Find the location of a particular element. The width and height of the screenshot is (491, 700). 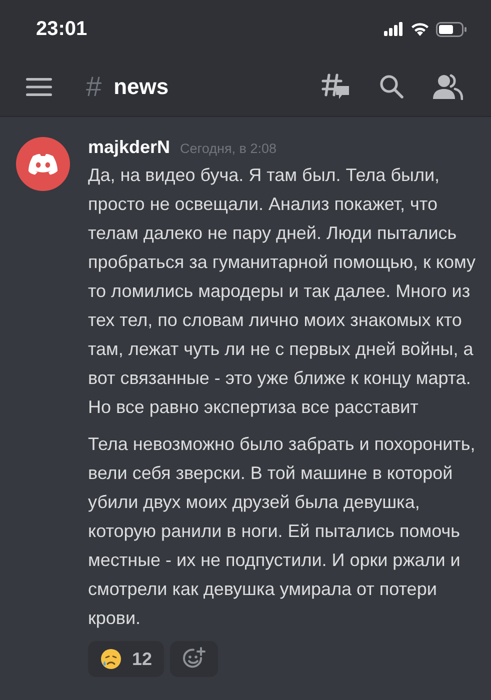

add-reaction-button is located at coordinates (194, 659).